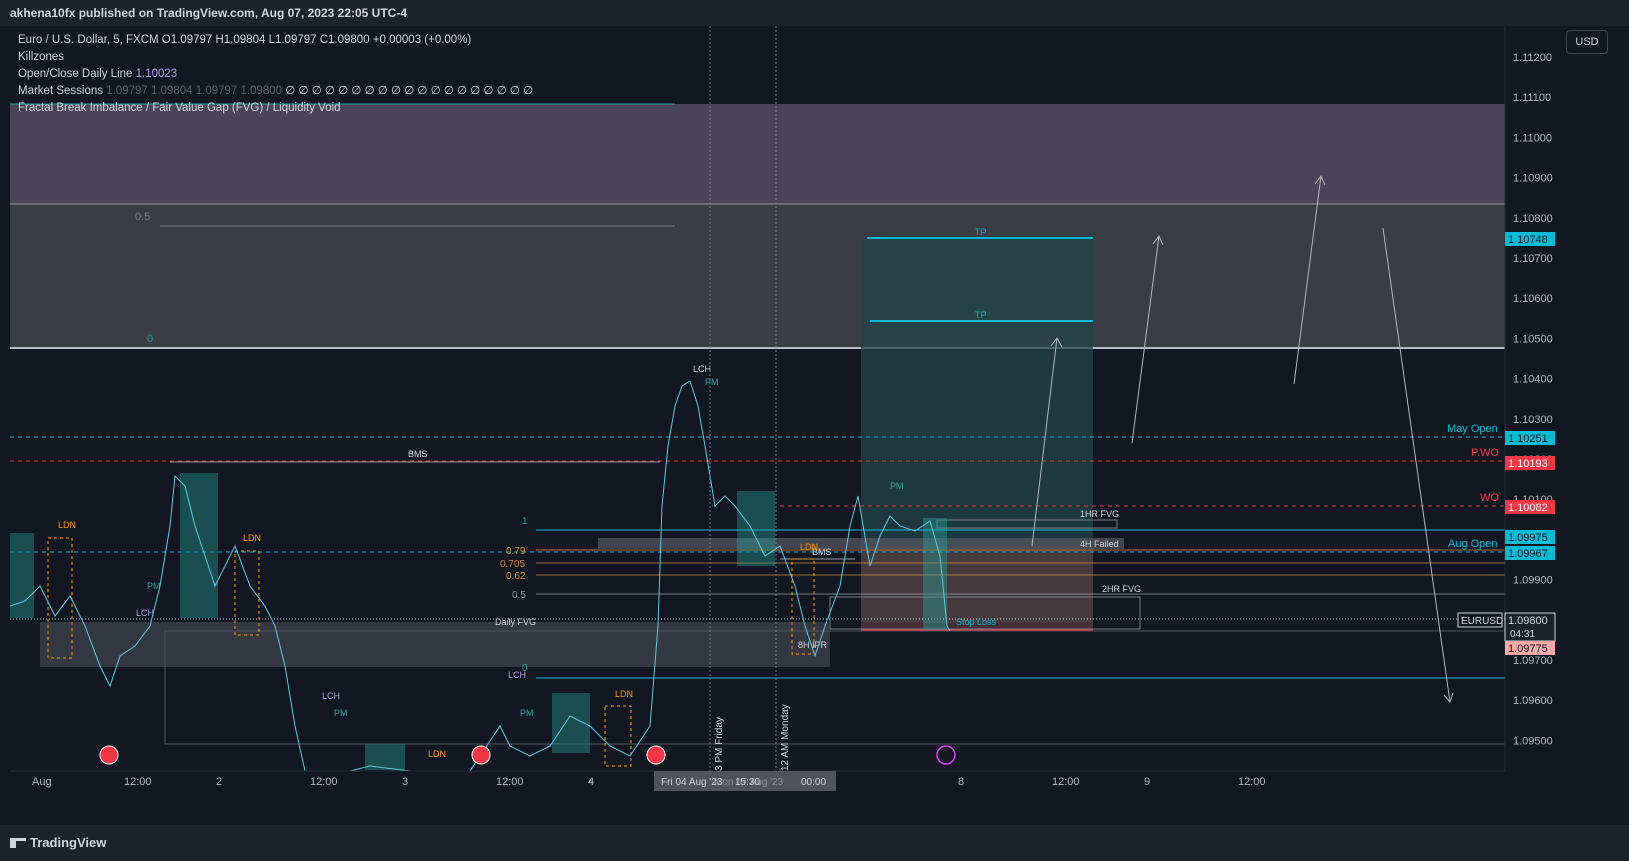 The image size is (1629, 861). What do you see at coordinates (1533, 581) in the screenshot?
I see `price-tick-label: 1.09900` at bounding box center [1533, 581].